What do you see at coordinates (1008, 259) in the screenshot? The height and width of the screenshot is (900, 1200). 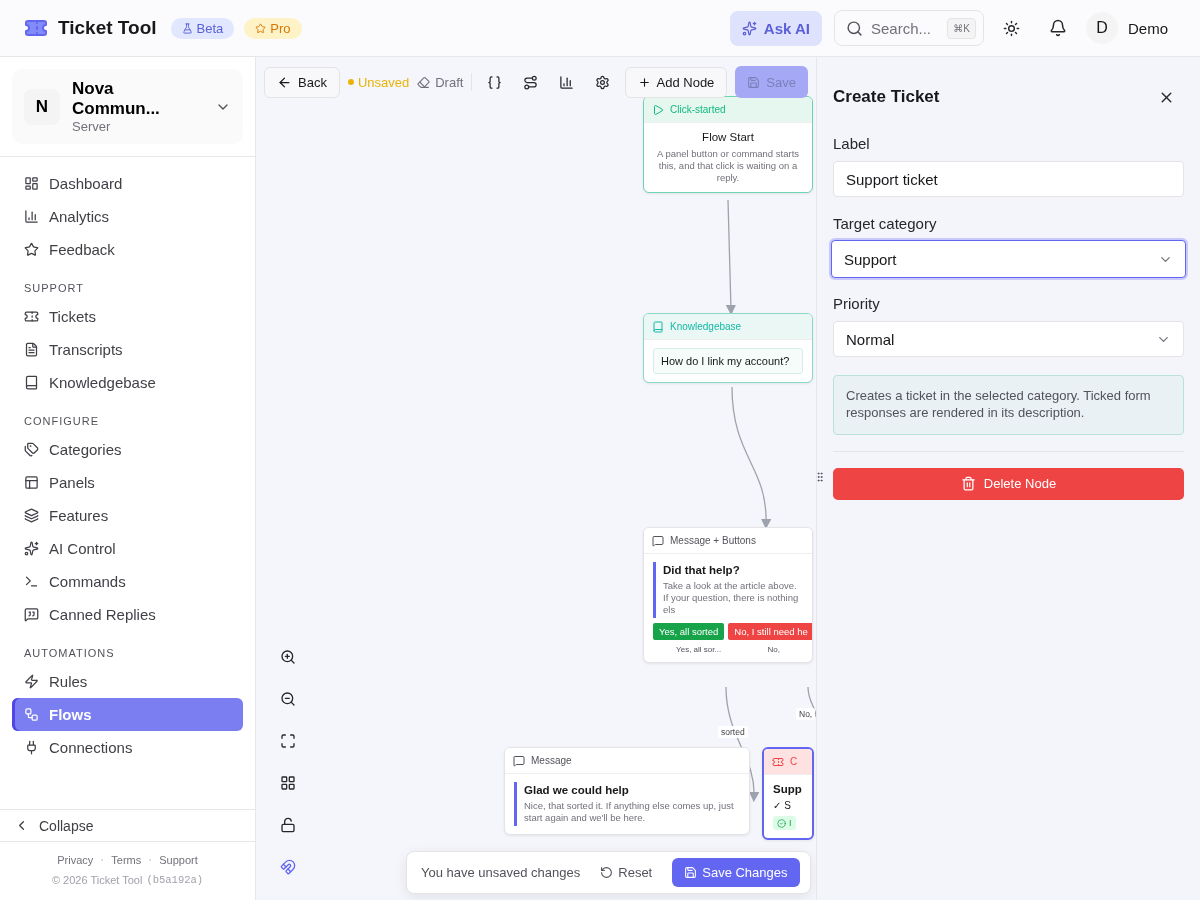 I see `select-field: Support` at bounding box center [1008, 259].